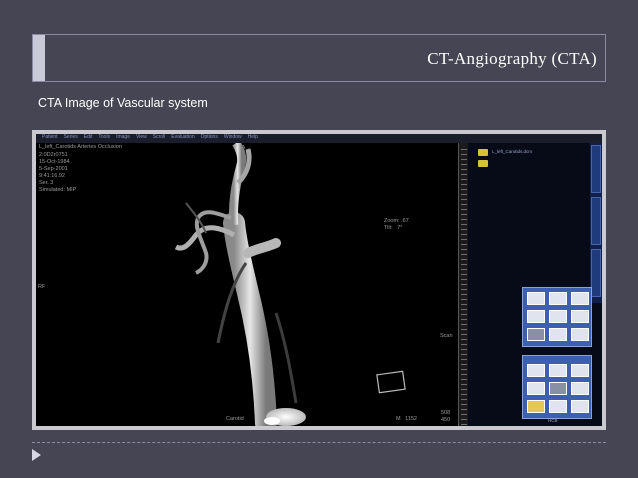  Describe the element at coordinates (553, 420) in the screenshot. I see `panel-bottom-label: HCB` at that location.